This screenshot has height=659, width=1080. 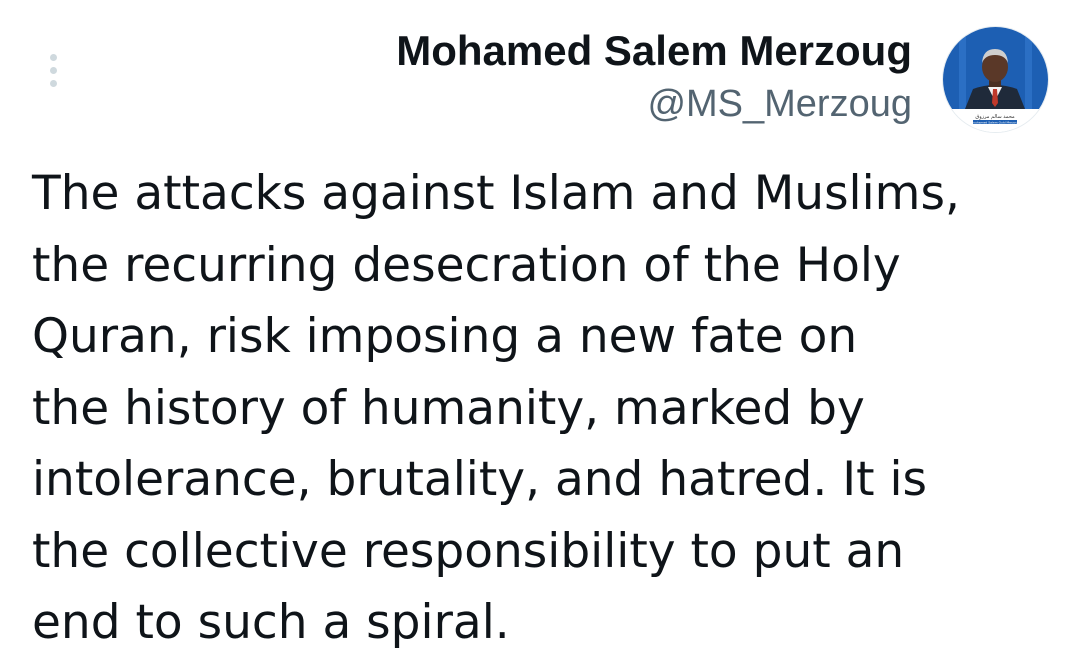 What do you see at coordinates (468, 551) in the screenshot?
I see `tweet-text-line: the collective responsibility to put an` at bounding box center [468, 551].